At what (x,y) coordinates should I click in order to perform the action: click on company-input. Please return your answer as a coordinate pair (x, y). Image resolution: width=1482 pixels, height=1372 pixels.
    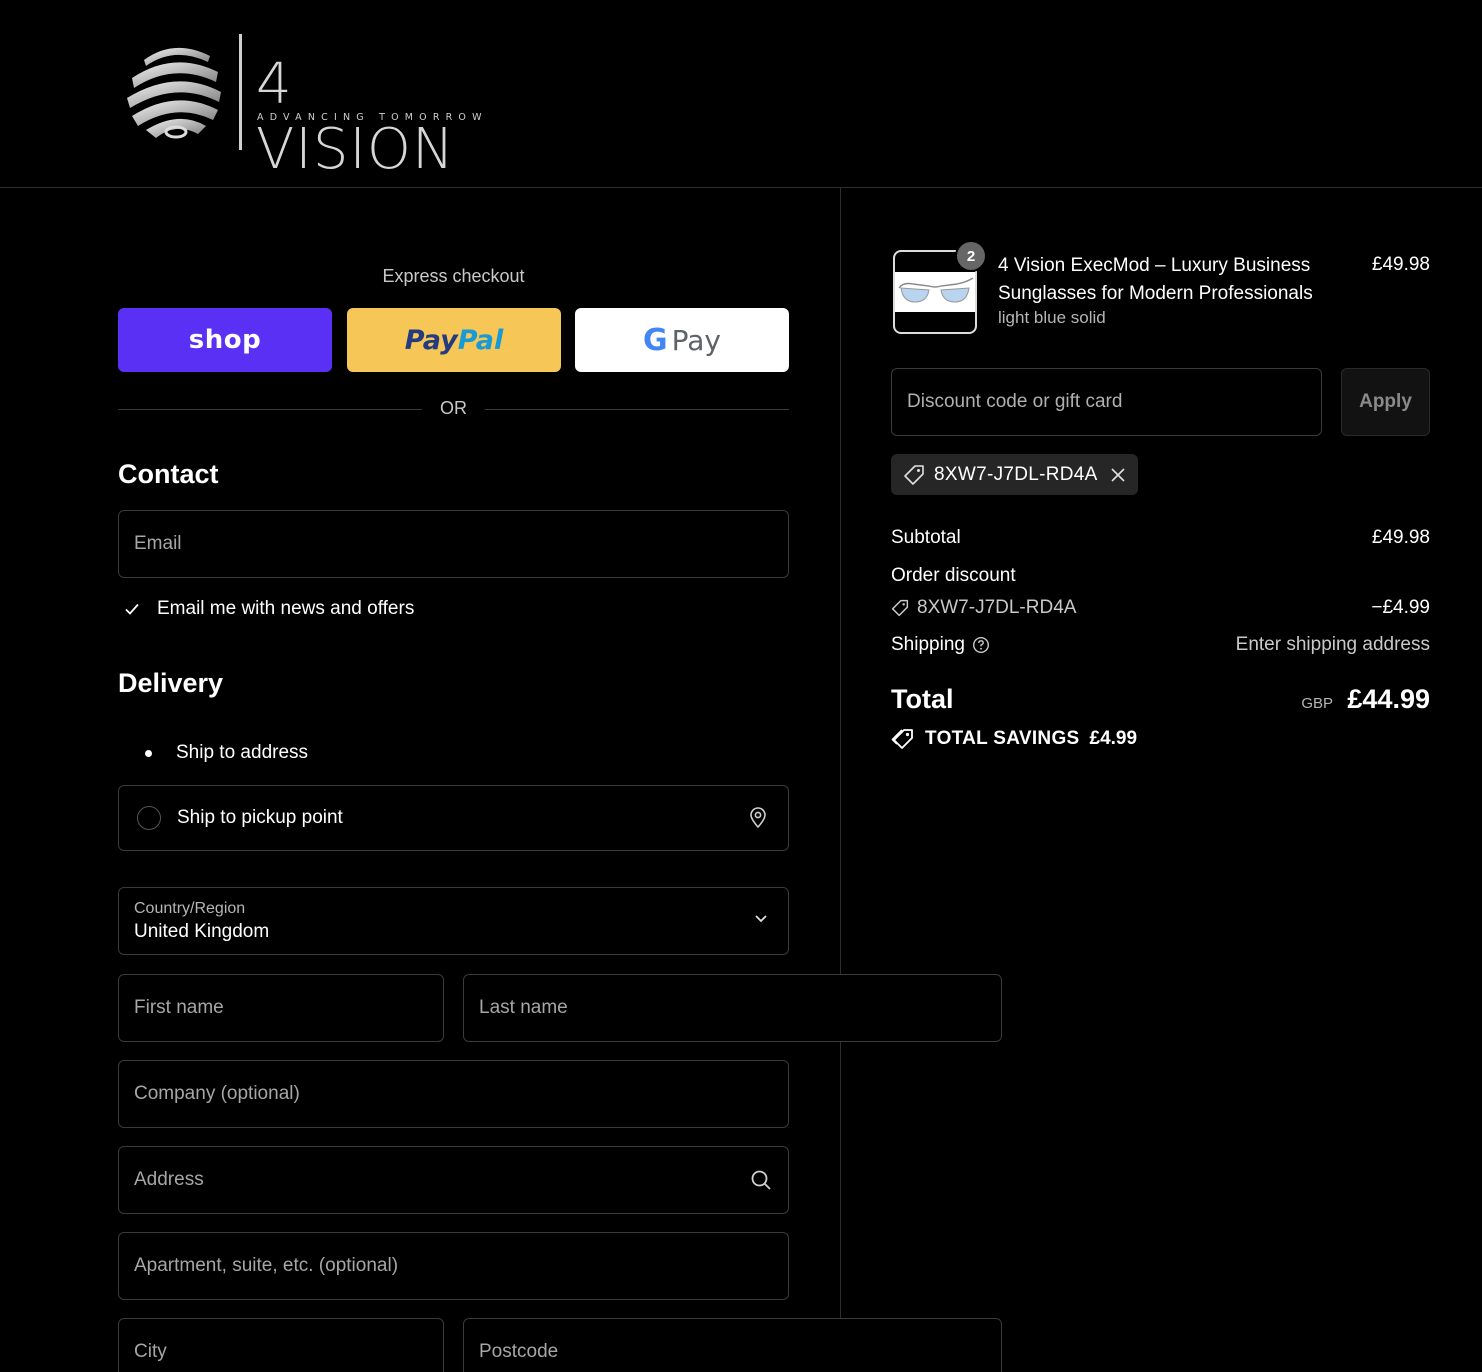
    Looking at the image, I should click on (453, 1094).